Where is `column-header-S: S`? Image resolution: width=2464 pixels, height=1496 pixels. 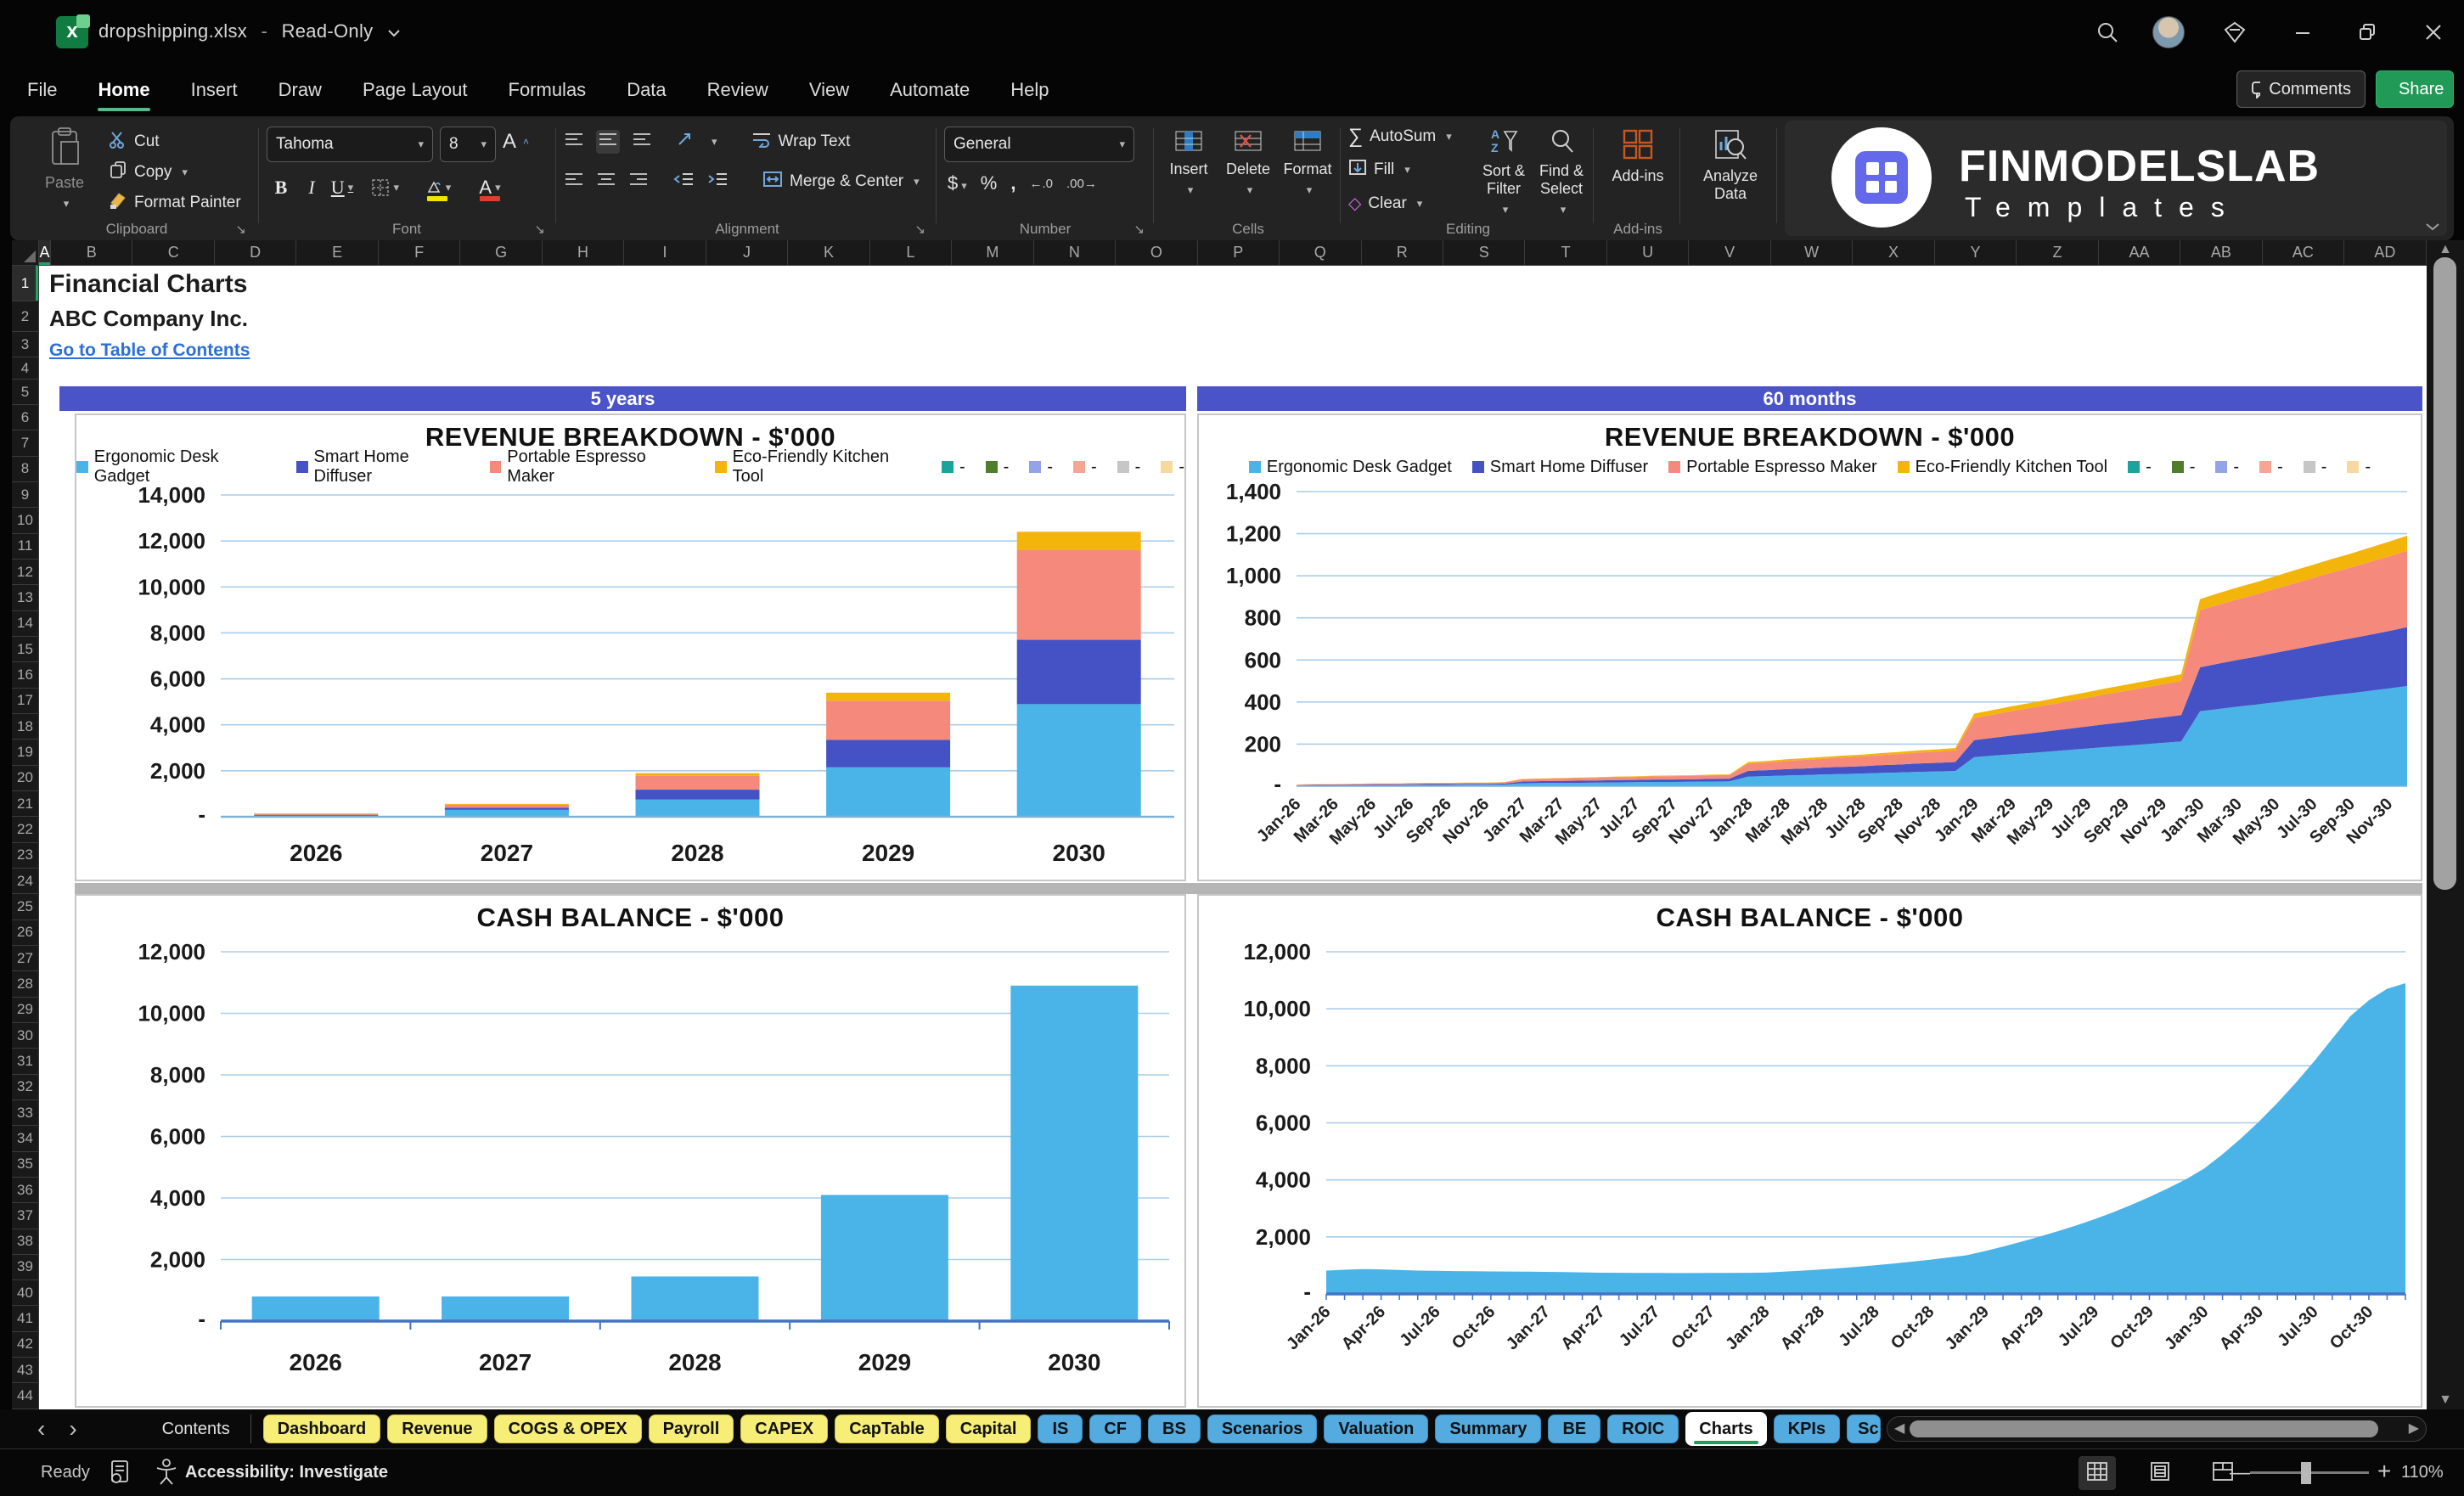 column-header-S: S is located at coordinates (1484, 253).